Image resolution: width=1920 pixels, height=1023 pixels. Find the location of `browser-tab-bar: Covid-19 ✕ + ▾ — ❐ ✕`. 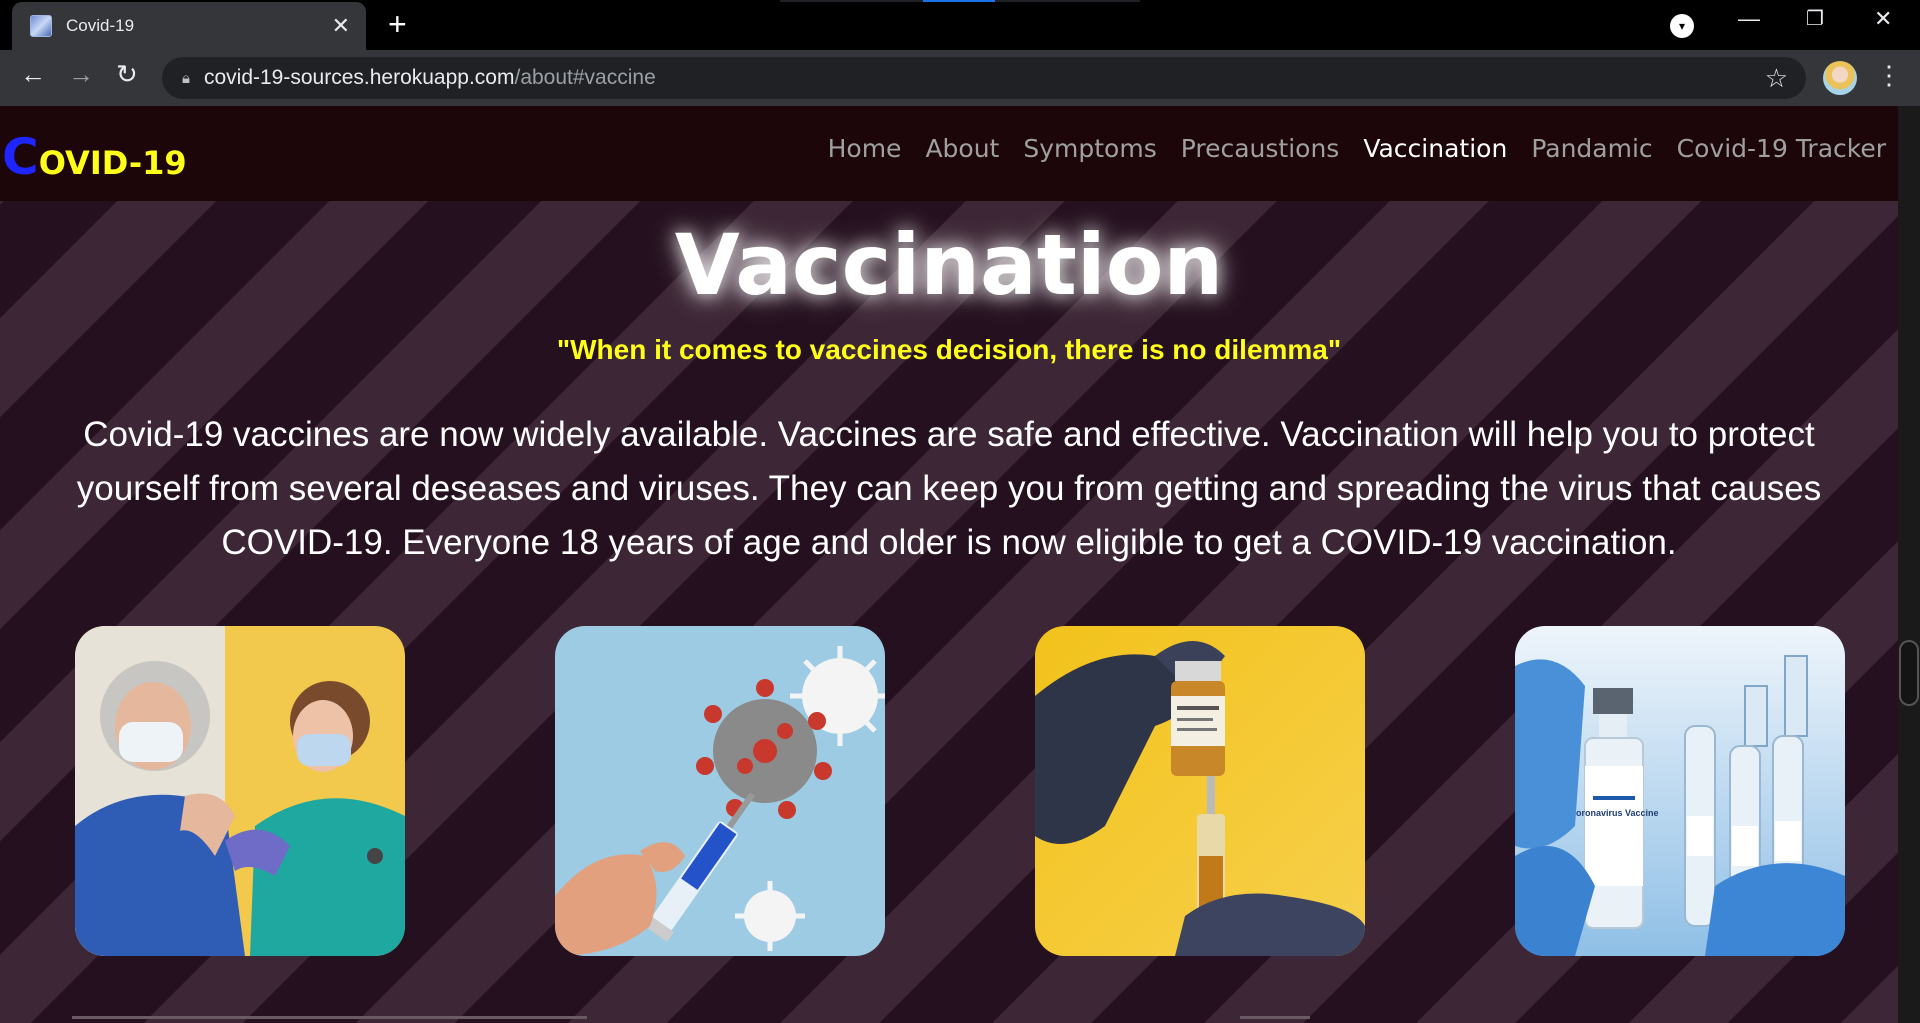

browser-tab-bar: Covid-19 ✕ + ▾ — ❐ ✕ is located at coordinates (960, 25).